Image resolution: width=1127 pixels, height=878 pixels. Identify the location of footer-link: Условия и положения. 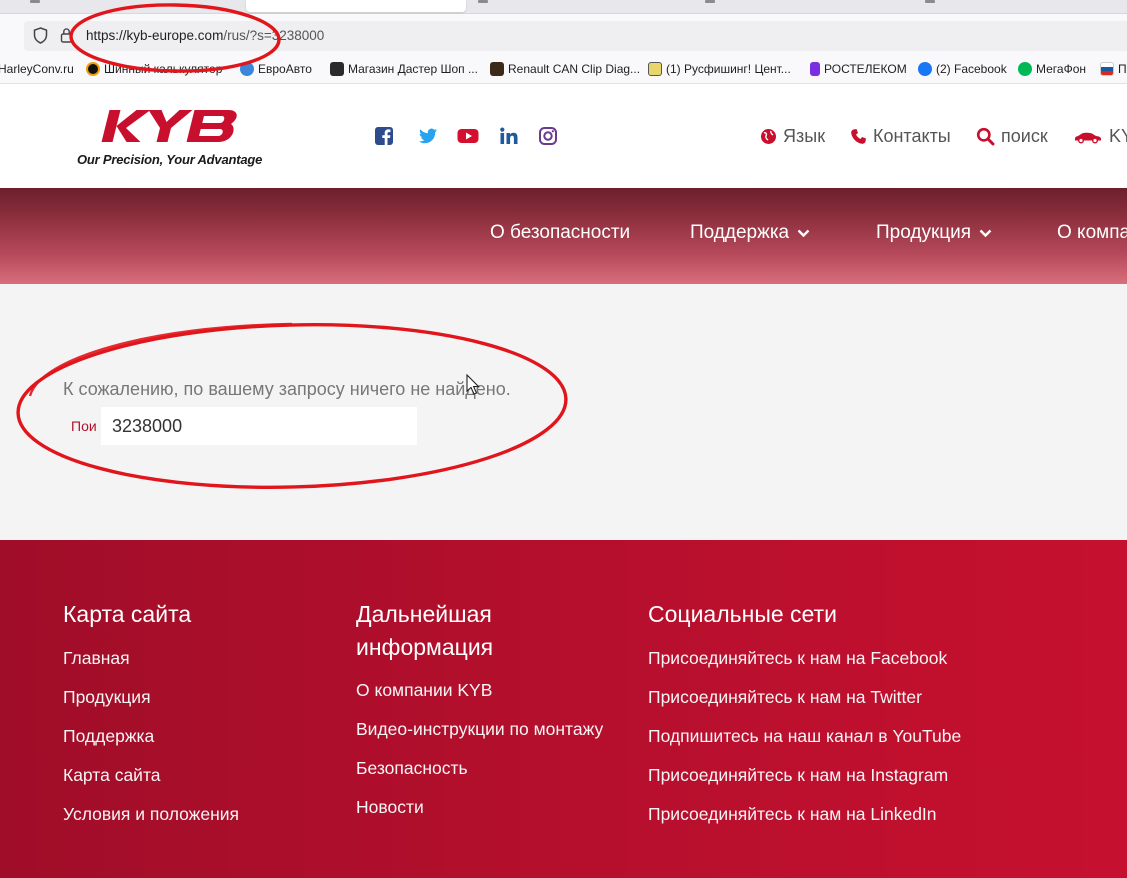
(151, 814).